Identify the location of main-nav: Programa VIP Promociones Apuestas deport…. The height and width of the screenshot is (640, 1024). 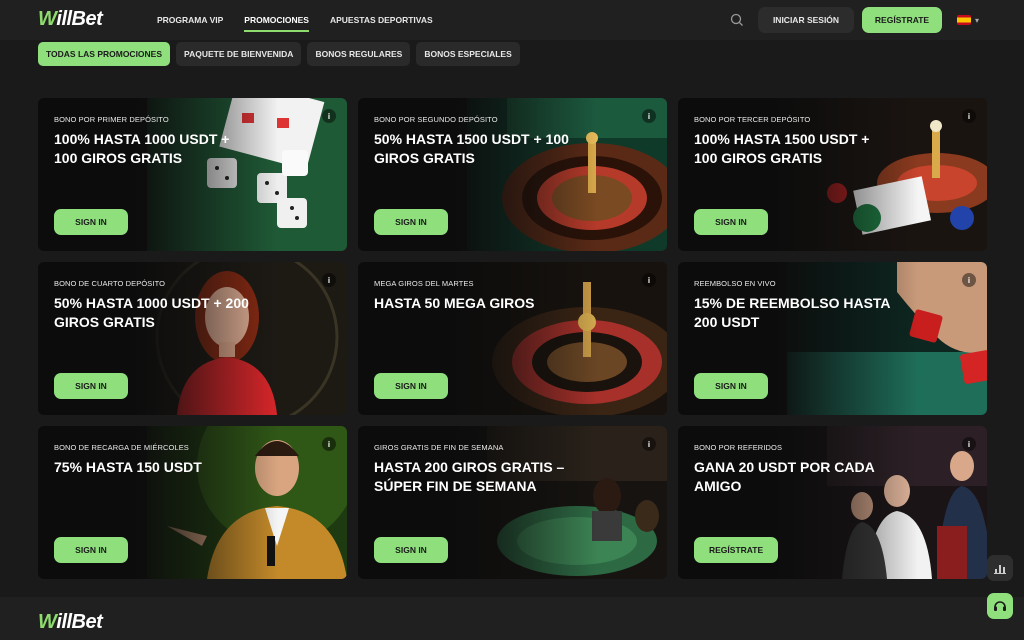
(295, 20).